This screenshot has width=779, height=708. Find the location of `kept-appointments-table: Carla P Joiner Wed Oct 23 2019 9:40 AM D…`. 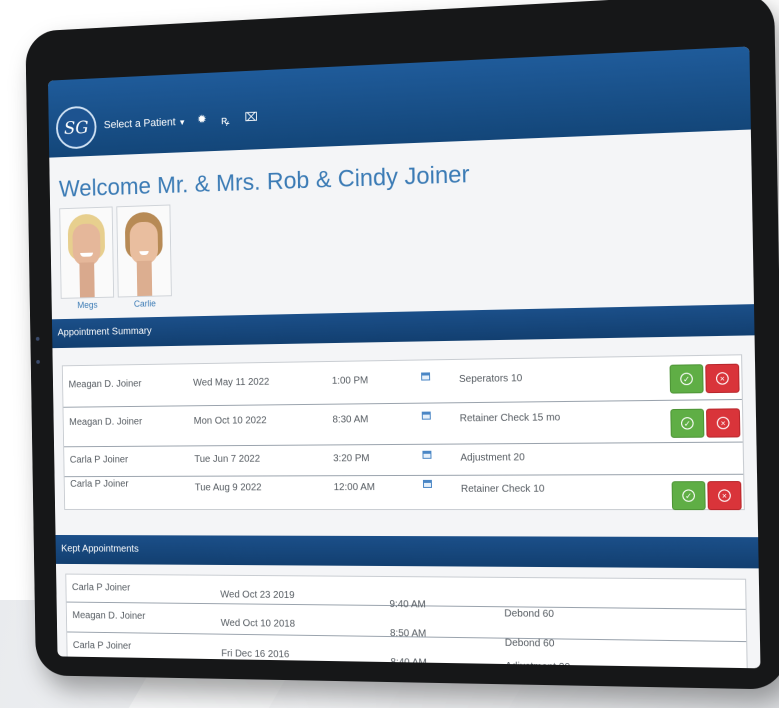

kept-appointments-table: Carla P Joiner Wed Oct 23 2019 9:40 AM D… is located at coordinates (406, 621).